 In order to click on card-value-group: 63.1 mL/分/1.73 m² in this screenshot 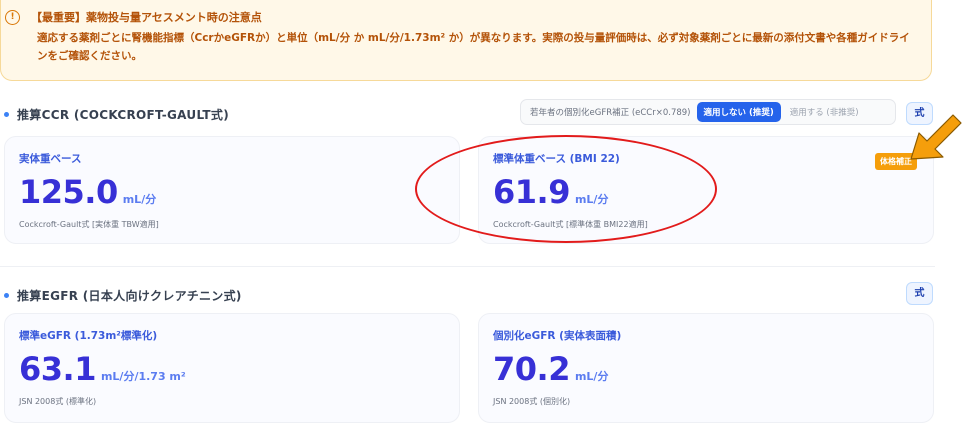, I will do `click(102, 369)`.